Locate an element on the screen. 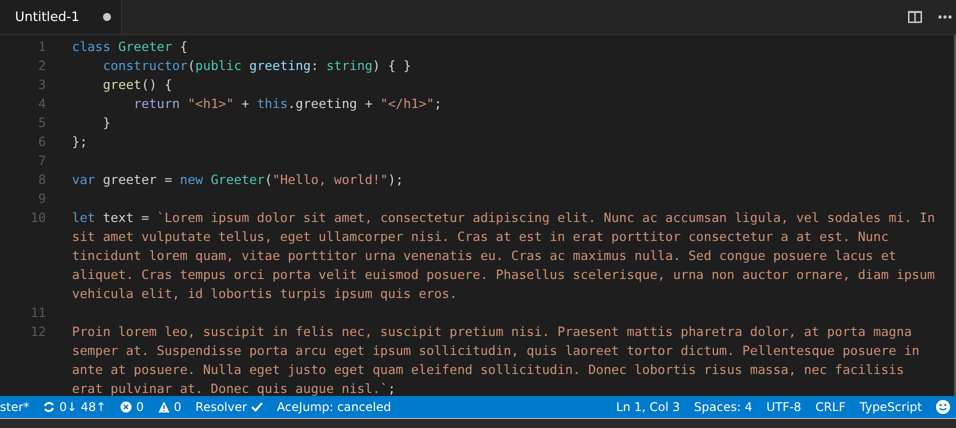  code-line: } is located at coordinates (106, 124).